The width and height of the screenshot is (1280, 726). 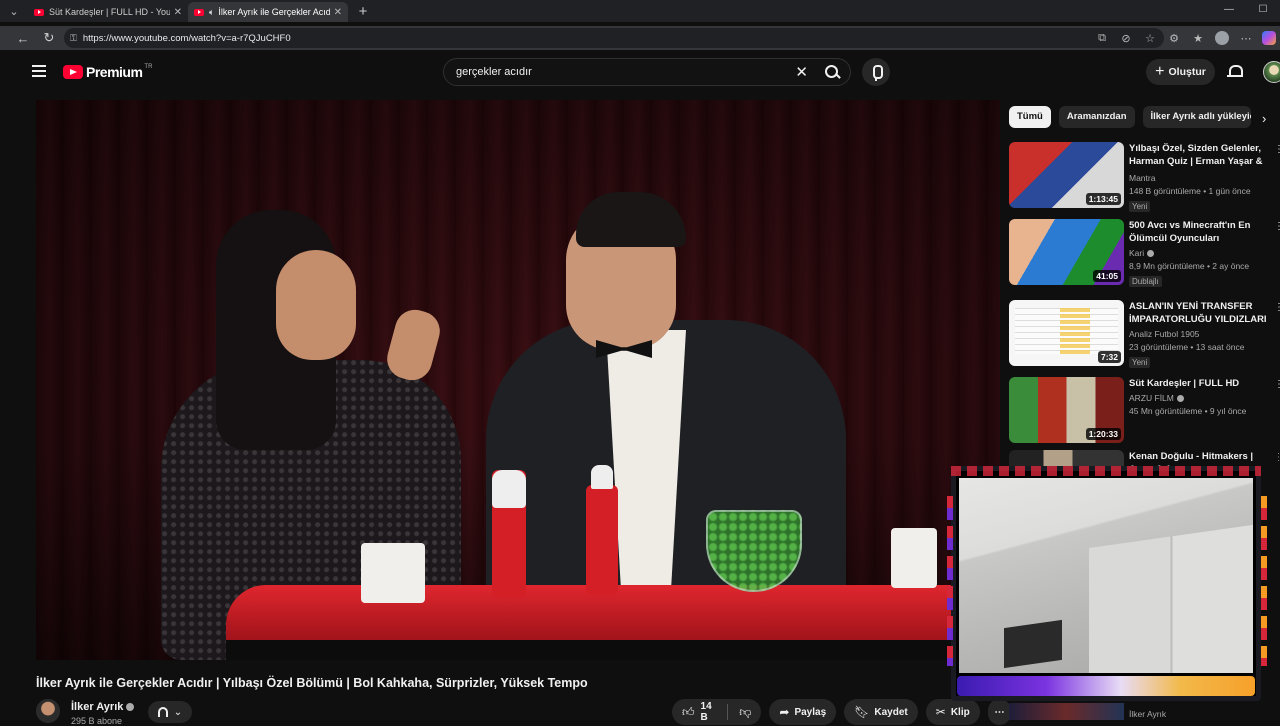 I want to click on duration-badge: 1:20:33, so click(x=1103, y=434).